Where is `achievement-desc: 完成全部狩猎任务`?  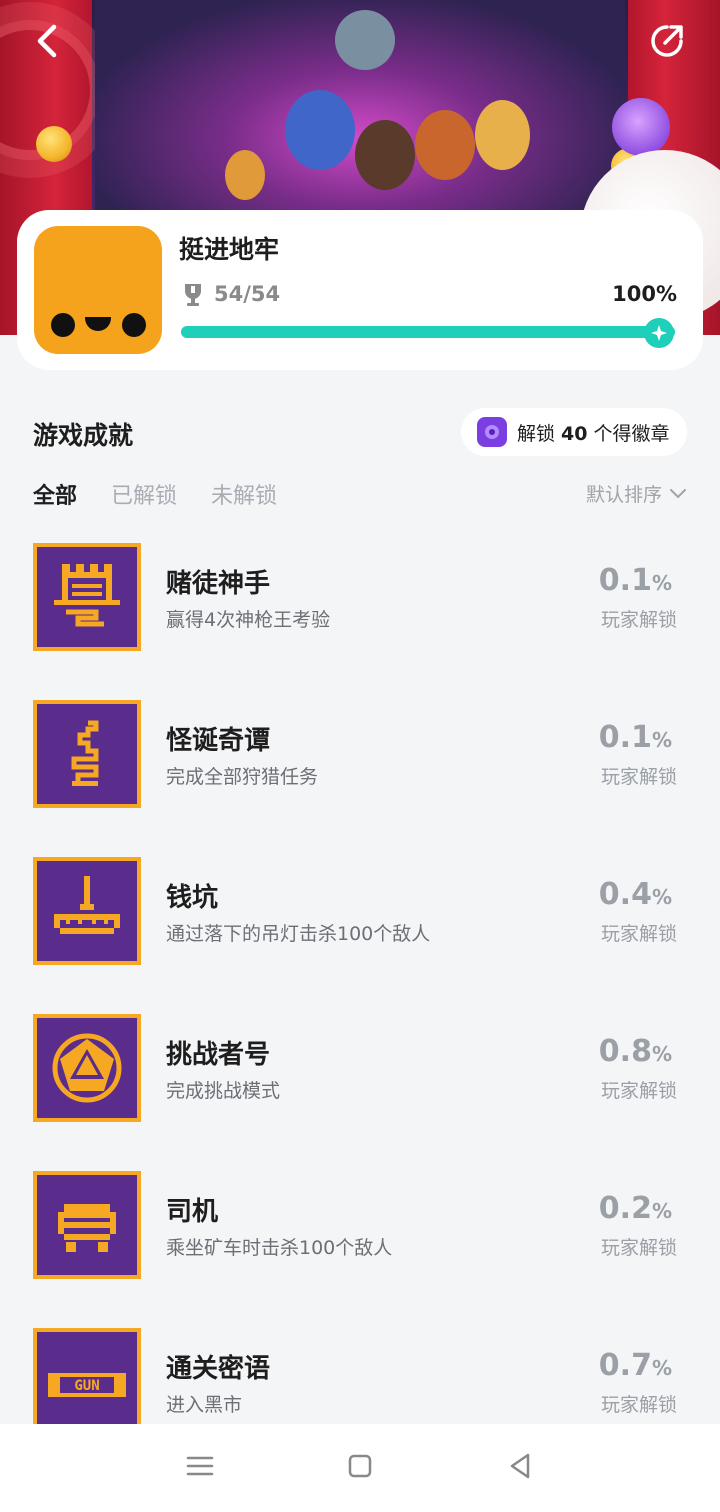 achievement-desc: 完成全部狩猎任务 is located at coordinates (242, 777).